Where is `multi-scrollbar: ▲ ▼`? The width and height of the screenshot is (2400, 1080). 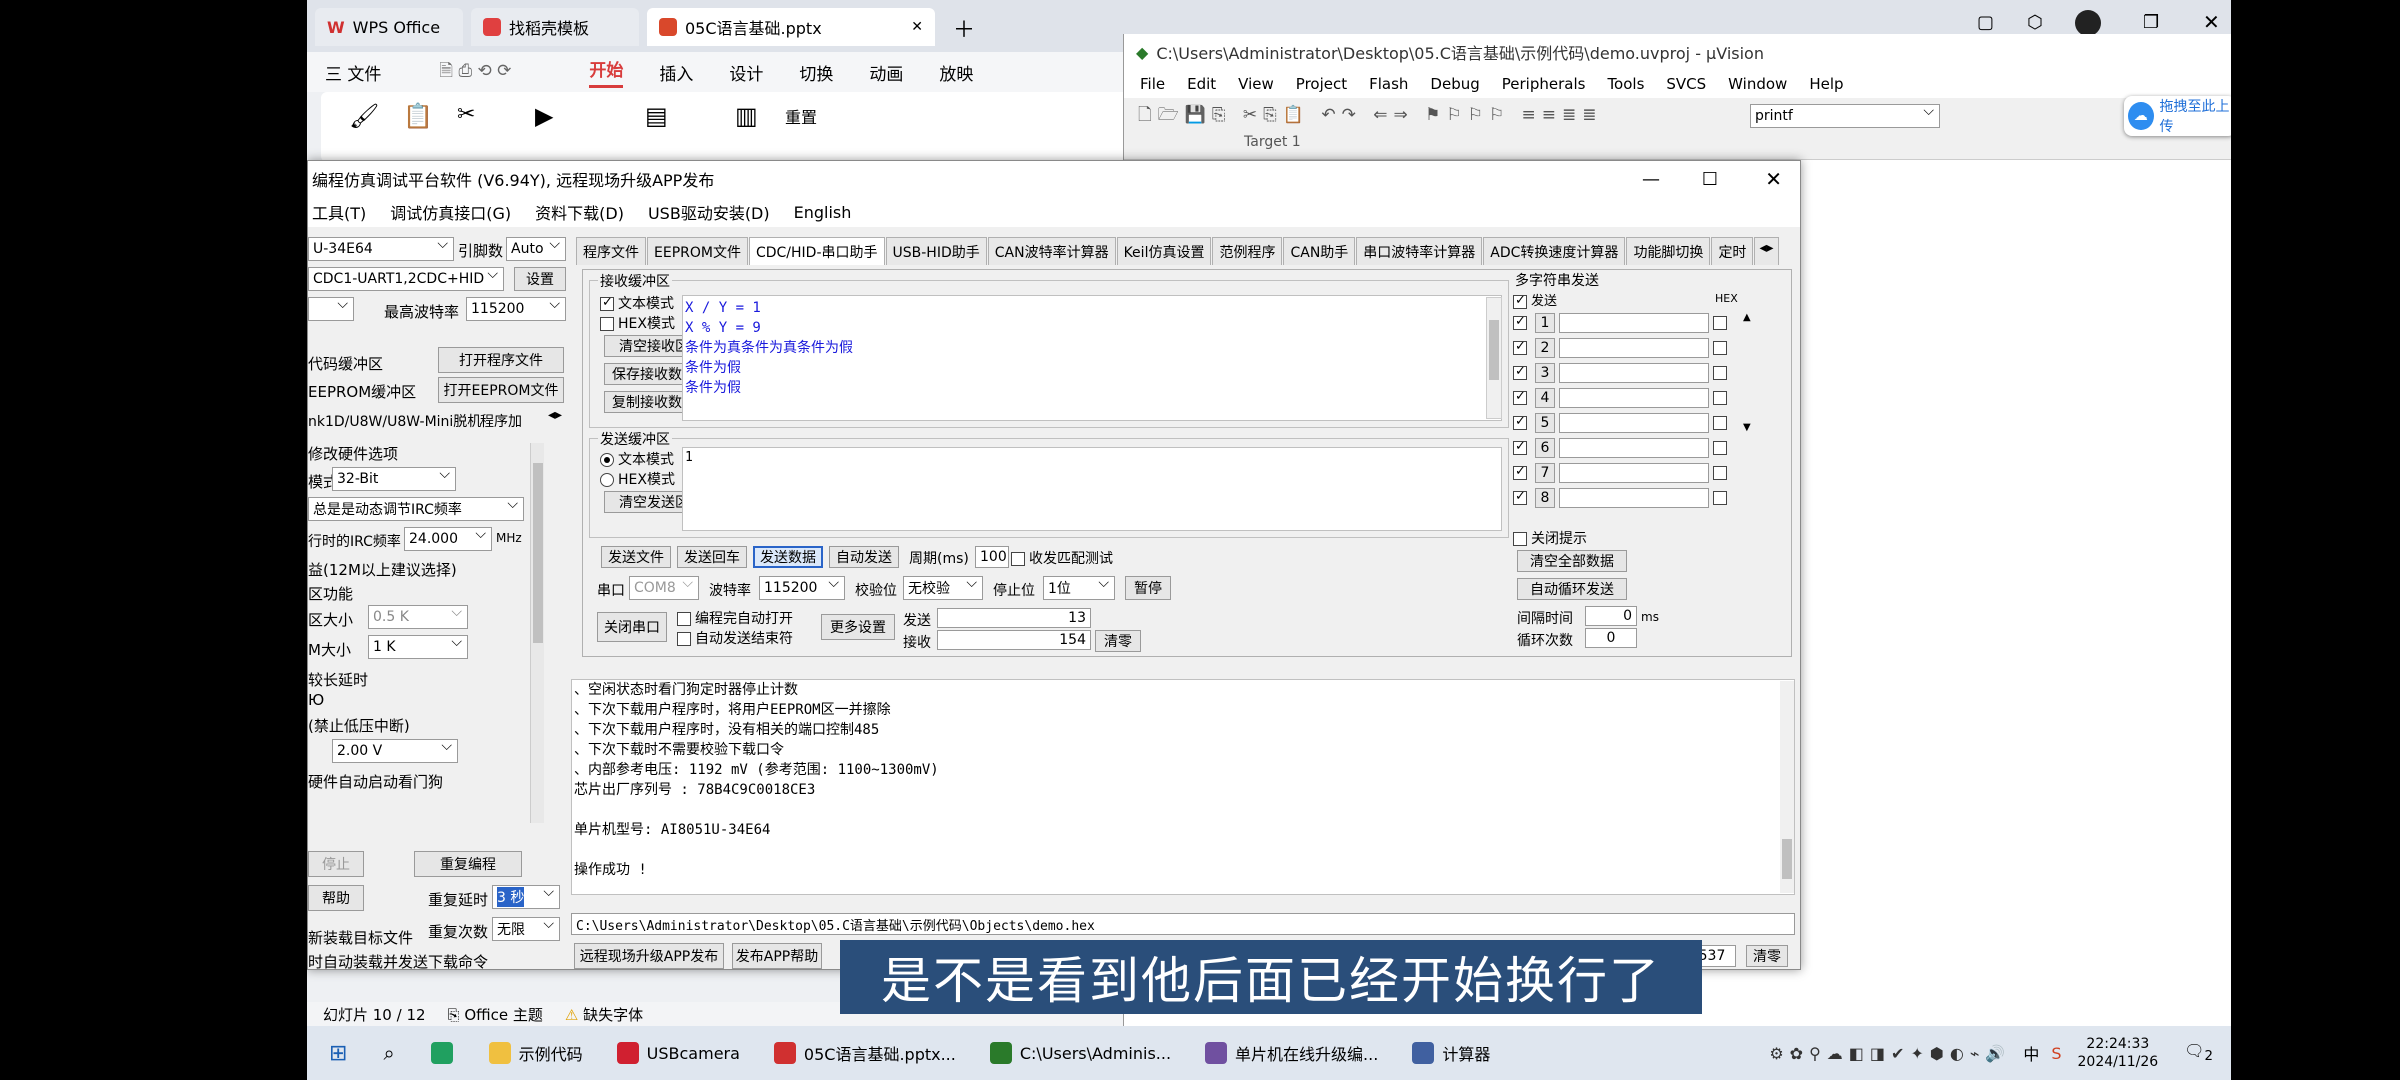 multi-scrollbar: ▲ ▼ is located at coordinates (1750, 408).